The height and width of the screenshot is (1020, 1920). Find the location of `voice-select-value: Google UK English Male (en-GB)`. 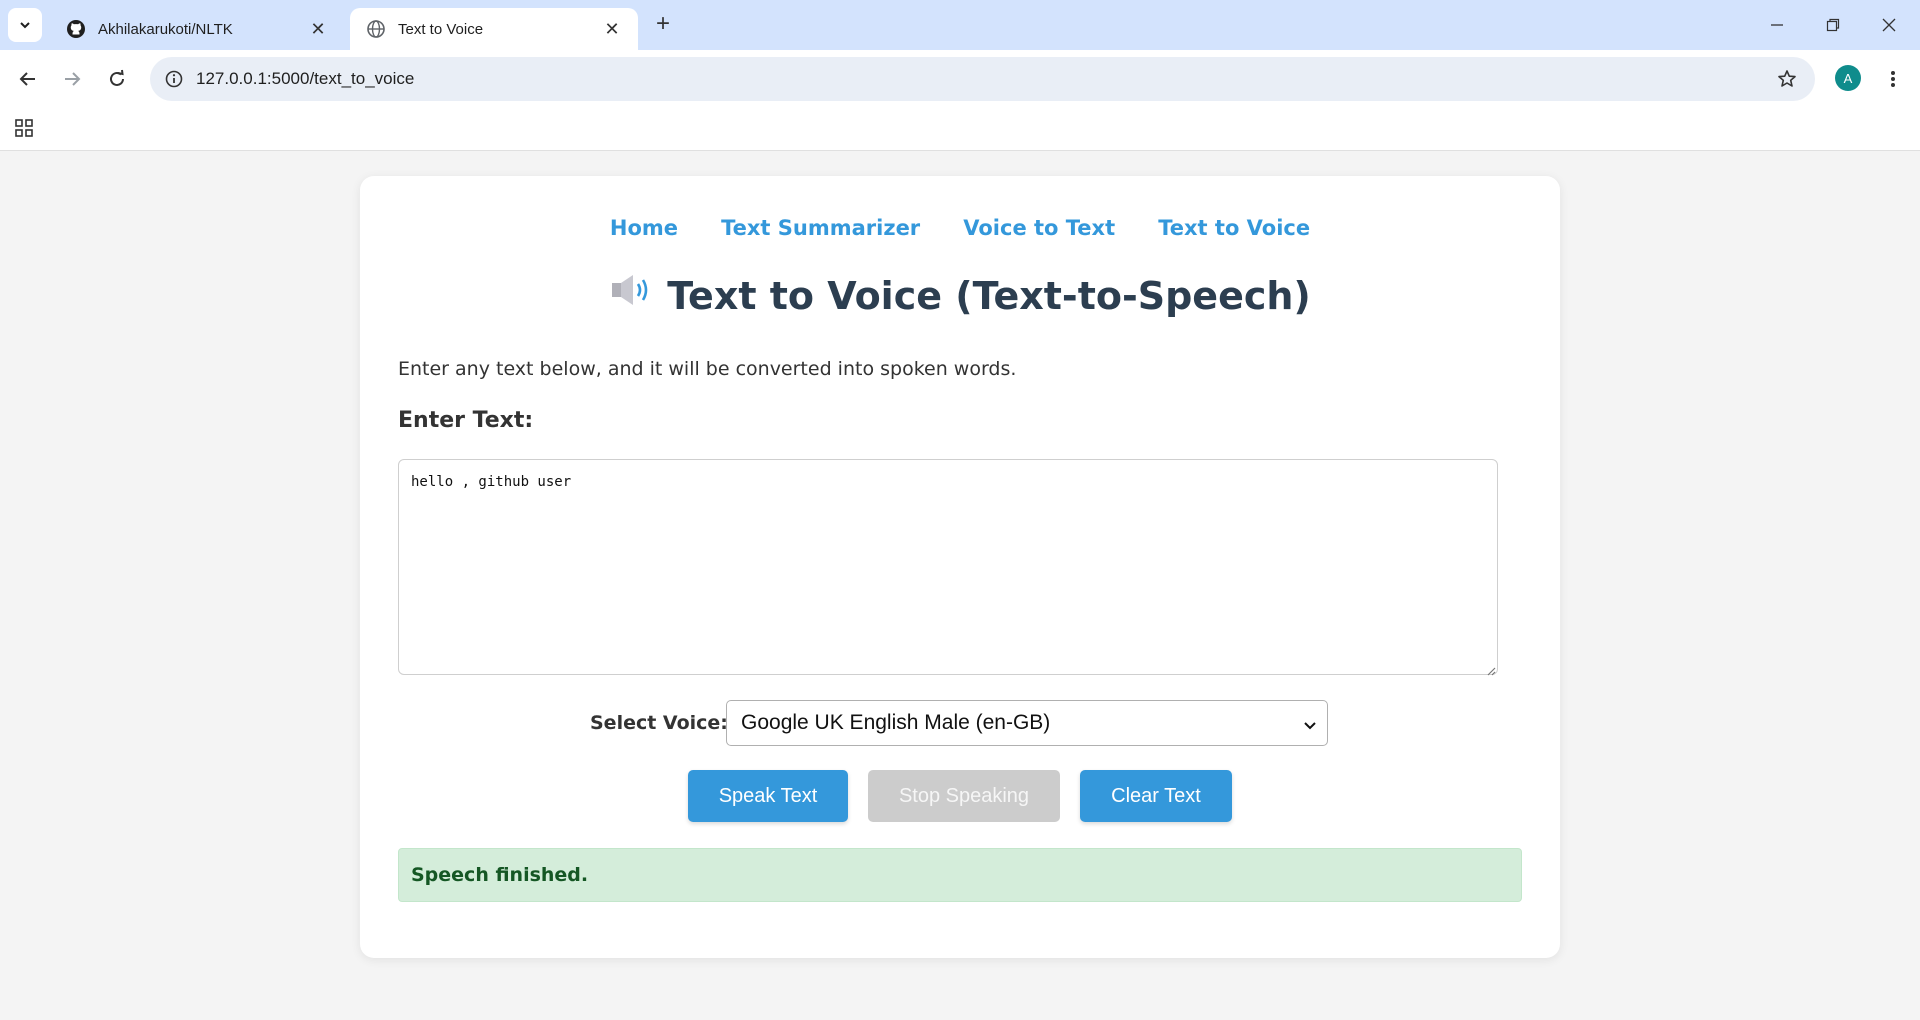

voice-select-value: Google UK English Male (en-GB) is located at coordinates (896, 722).